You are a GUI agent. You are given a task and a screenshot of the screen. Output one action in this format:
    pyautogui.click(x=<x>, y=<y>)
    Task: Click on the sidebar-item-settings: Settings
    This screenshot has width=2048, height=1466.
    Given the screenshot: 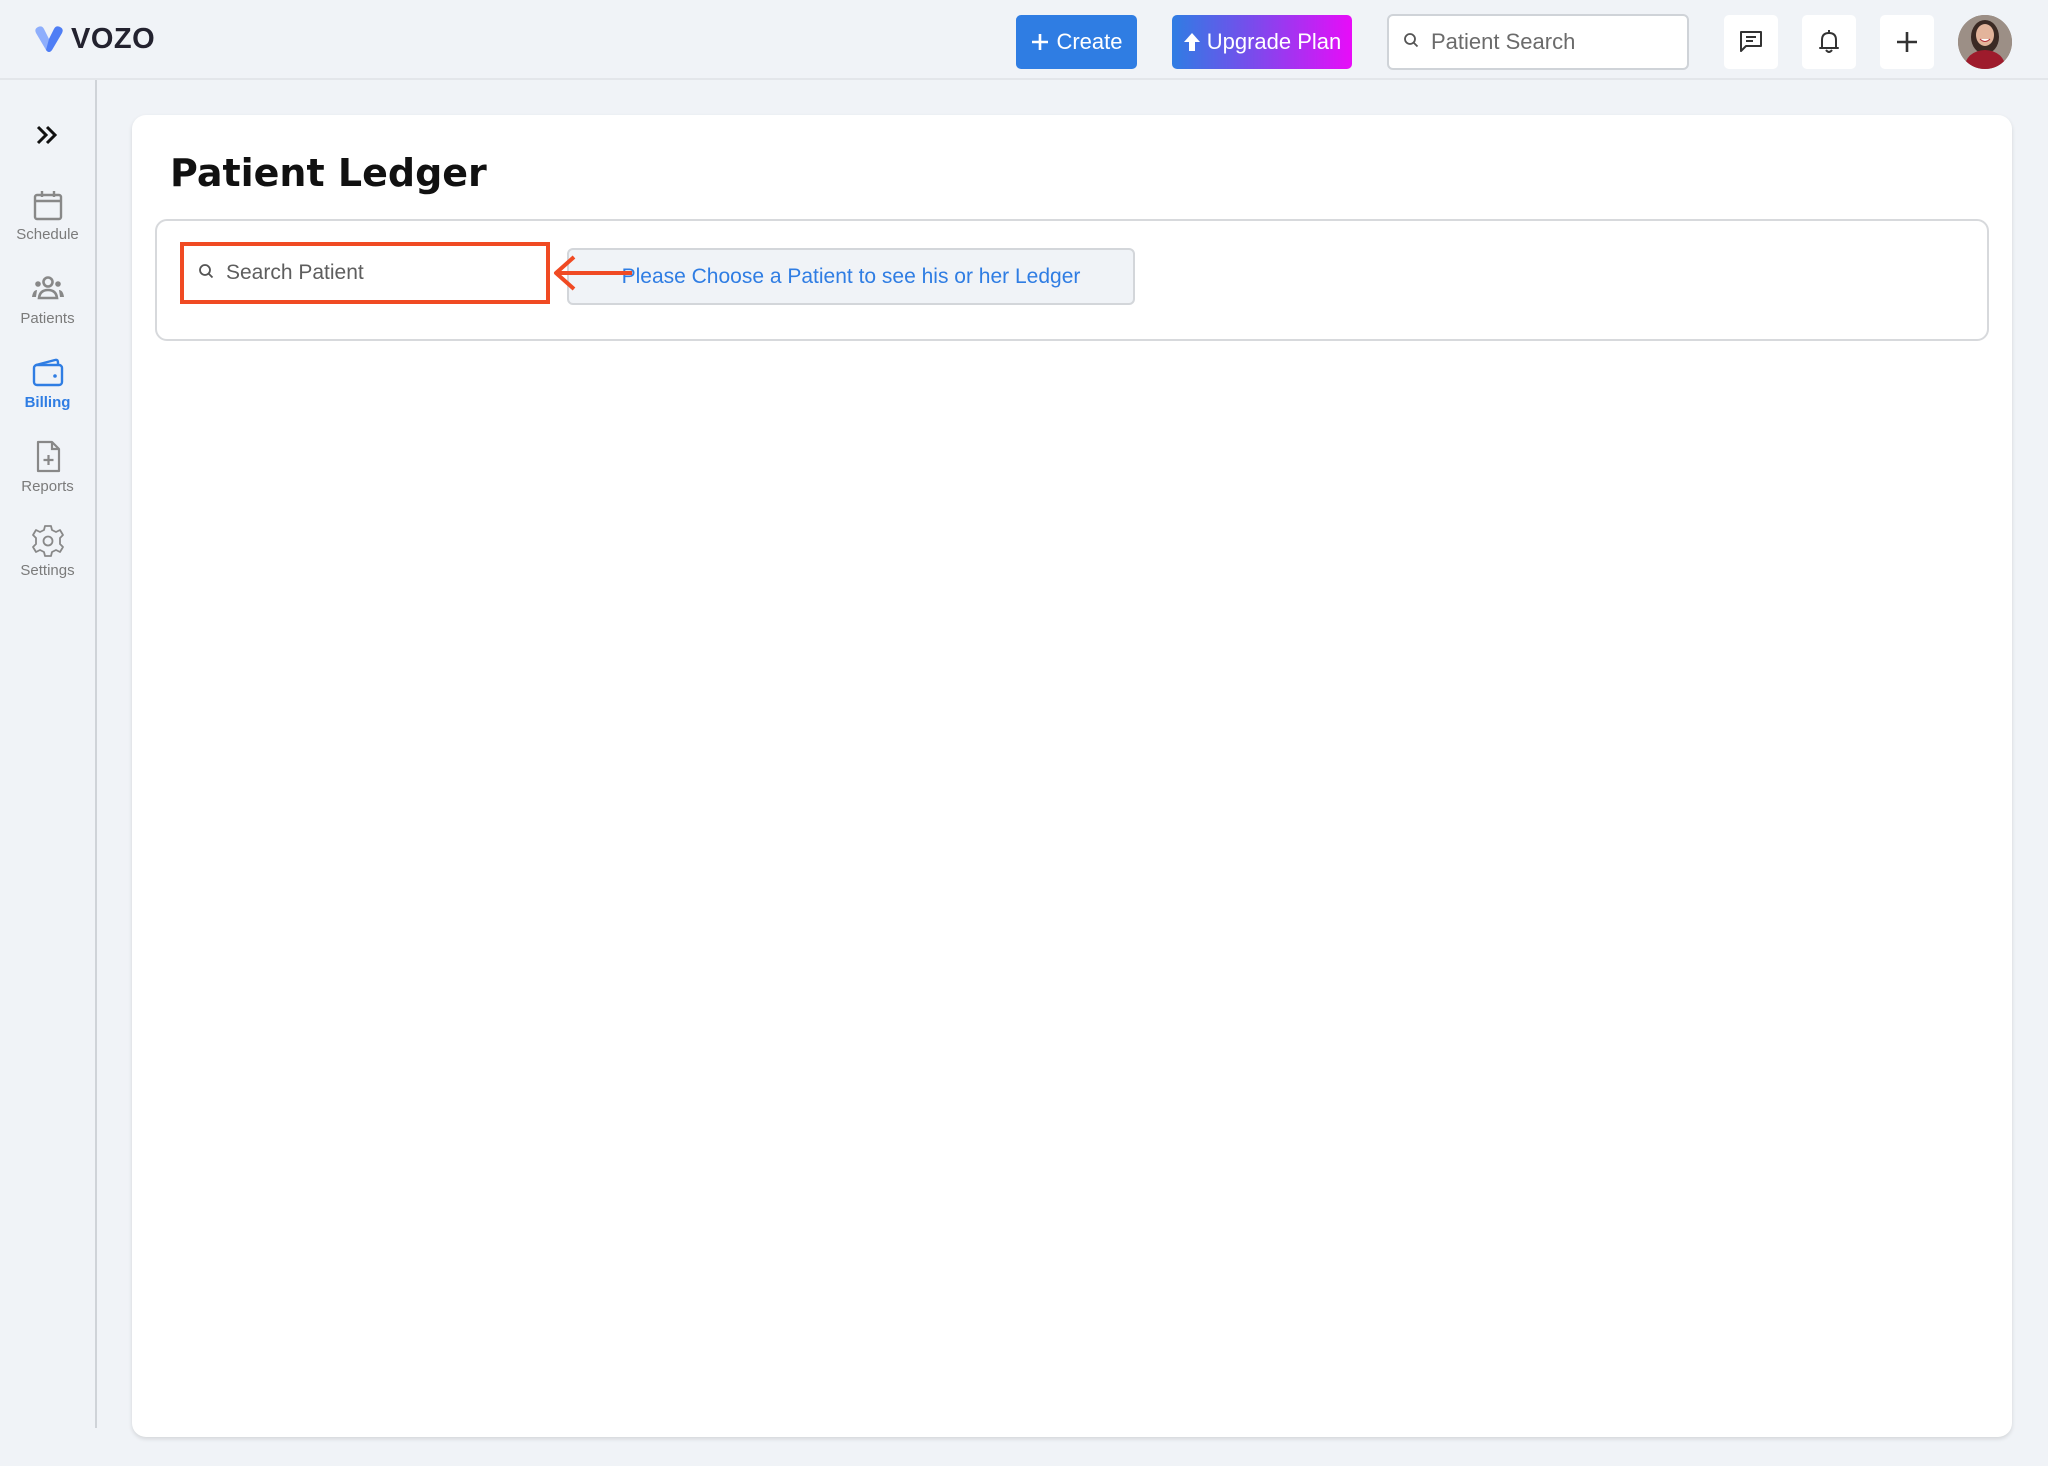 What is the action you would take?
    pyautogui.click(x=47, y=551)
    